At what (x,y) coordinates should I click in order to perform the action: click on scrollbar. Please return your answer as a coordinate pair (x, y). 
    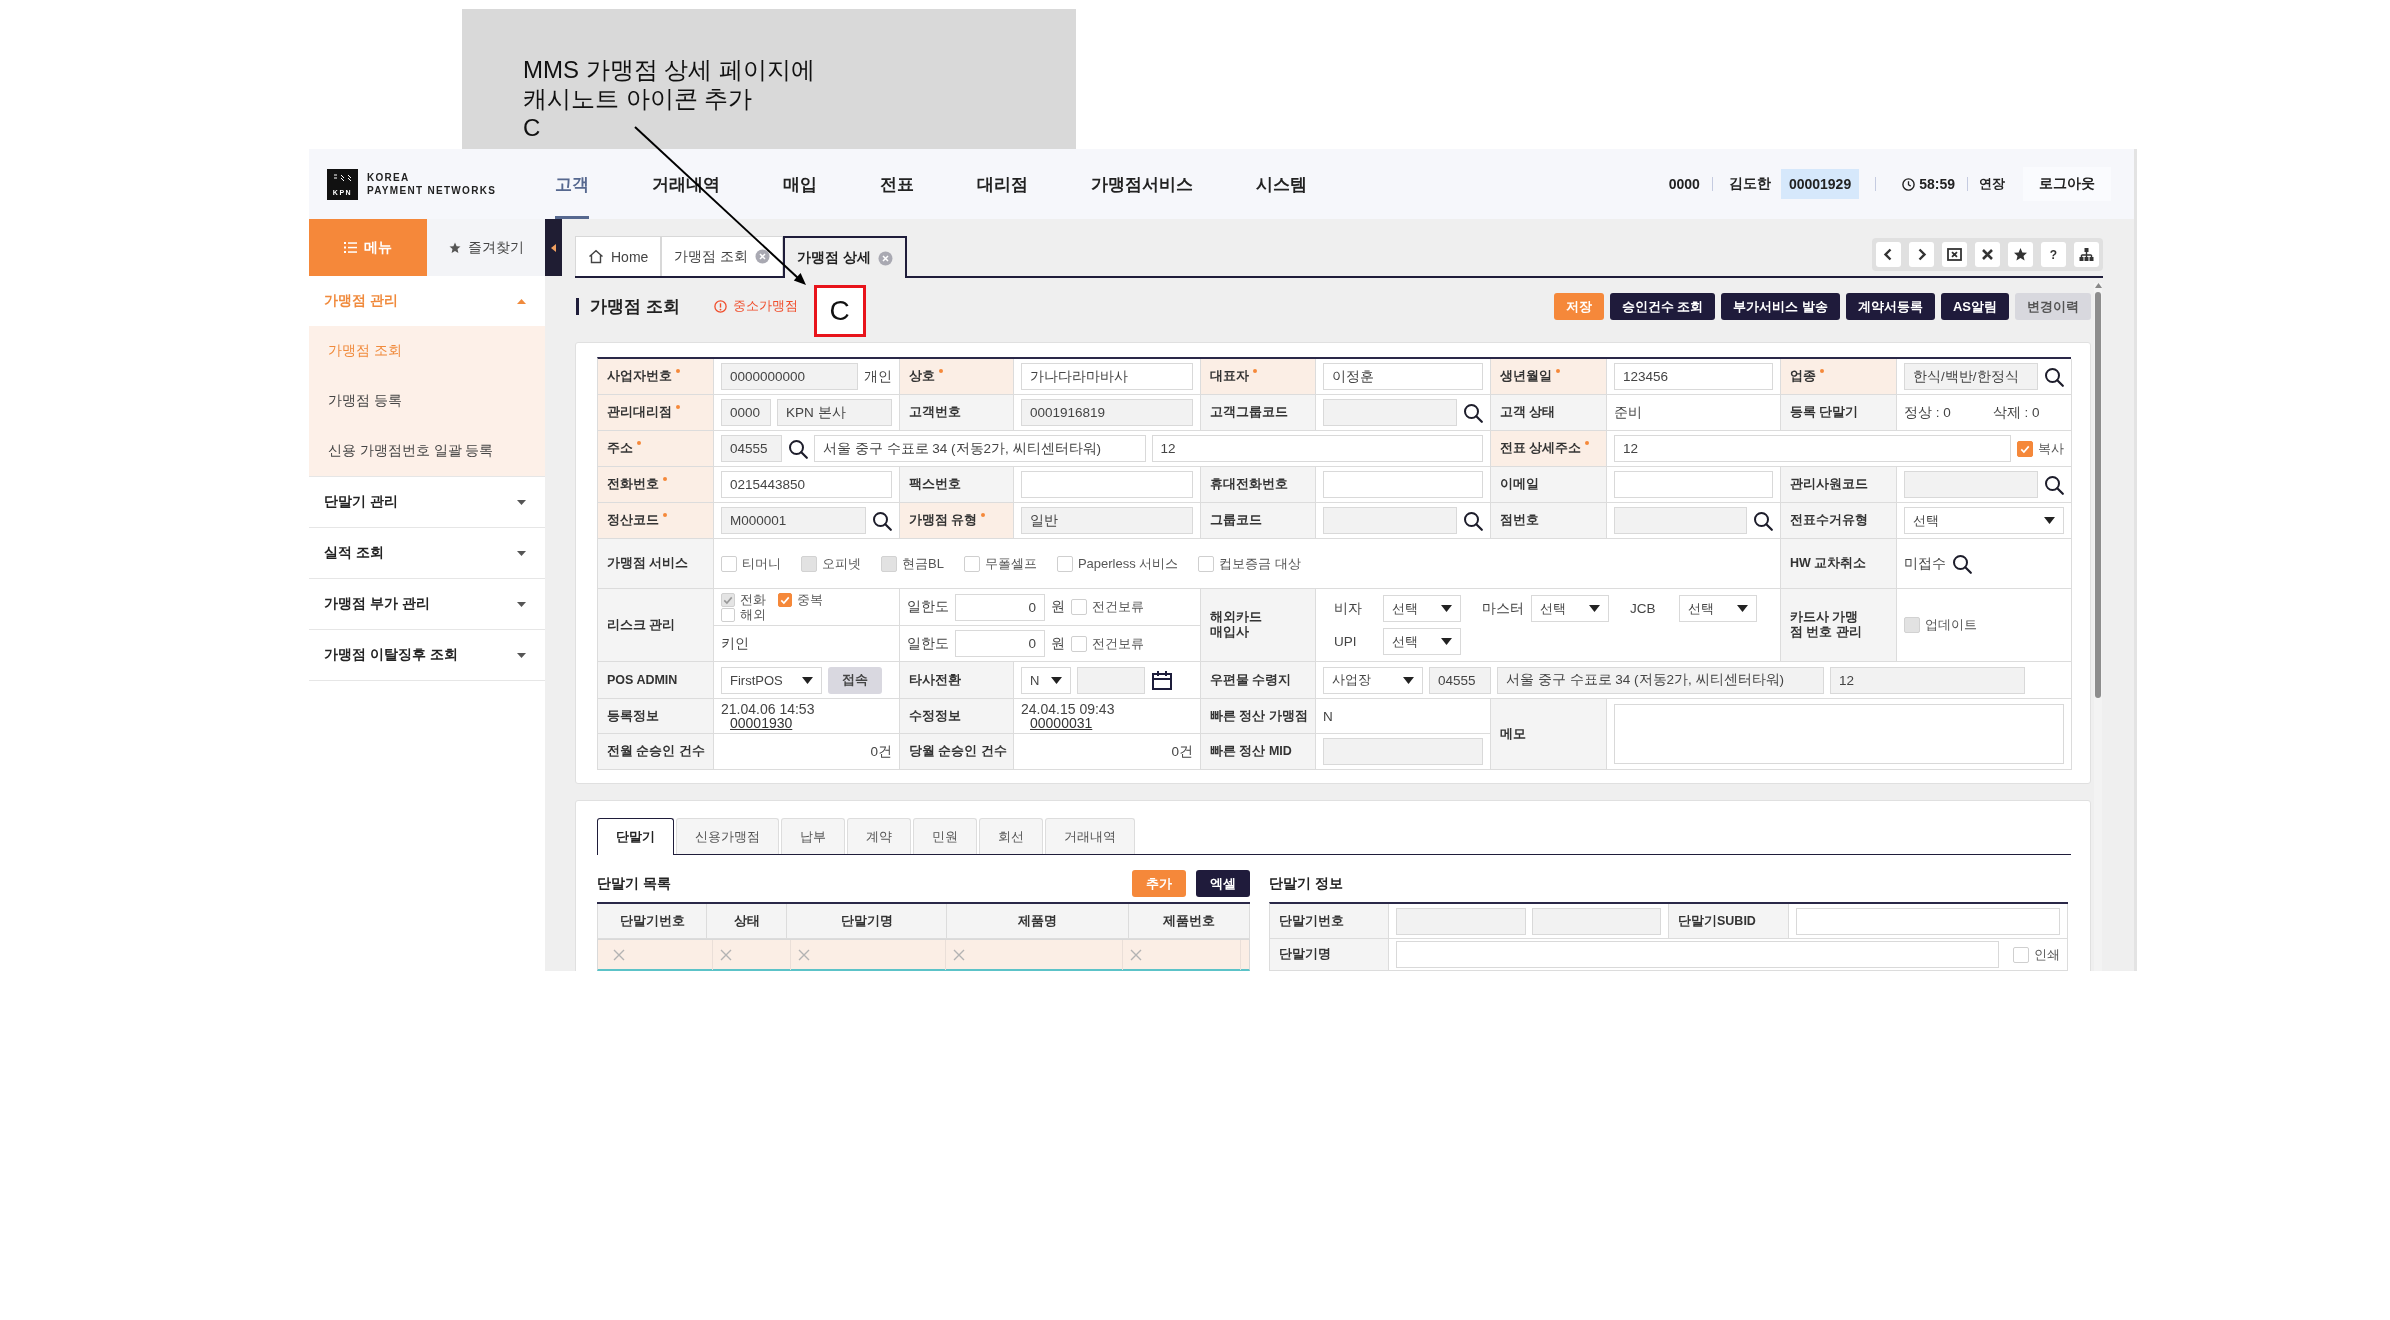
    Looking at the image, I should click on (2098, 627).